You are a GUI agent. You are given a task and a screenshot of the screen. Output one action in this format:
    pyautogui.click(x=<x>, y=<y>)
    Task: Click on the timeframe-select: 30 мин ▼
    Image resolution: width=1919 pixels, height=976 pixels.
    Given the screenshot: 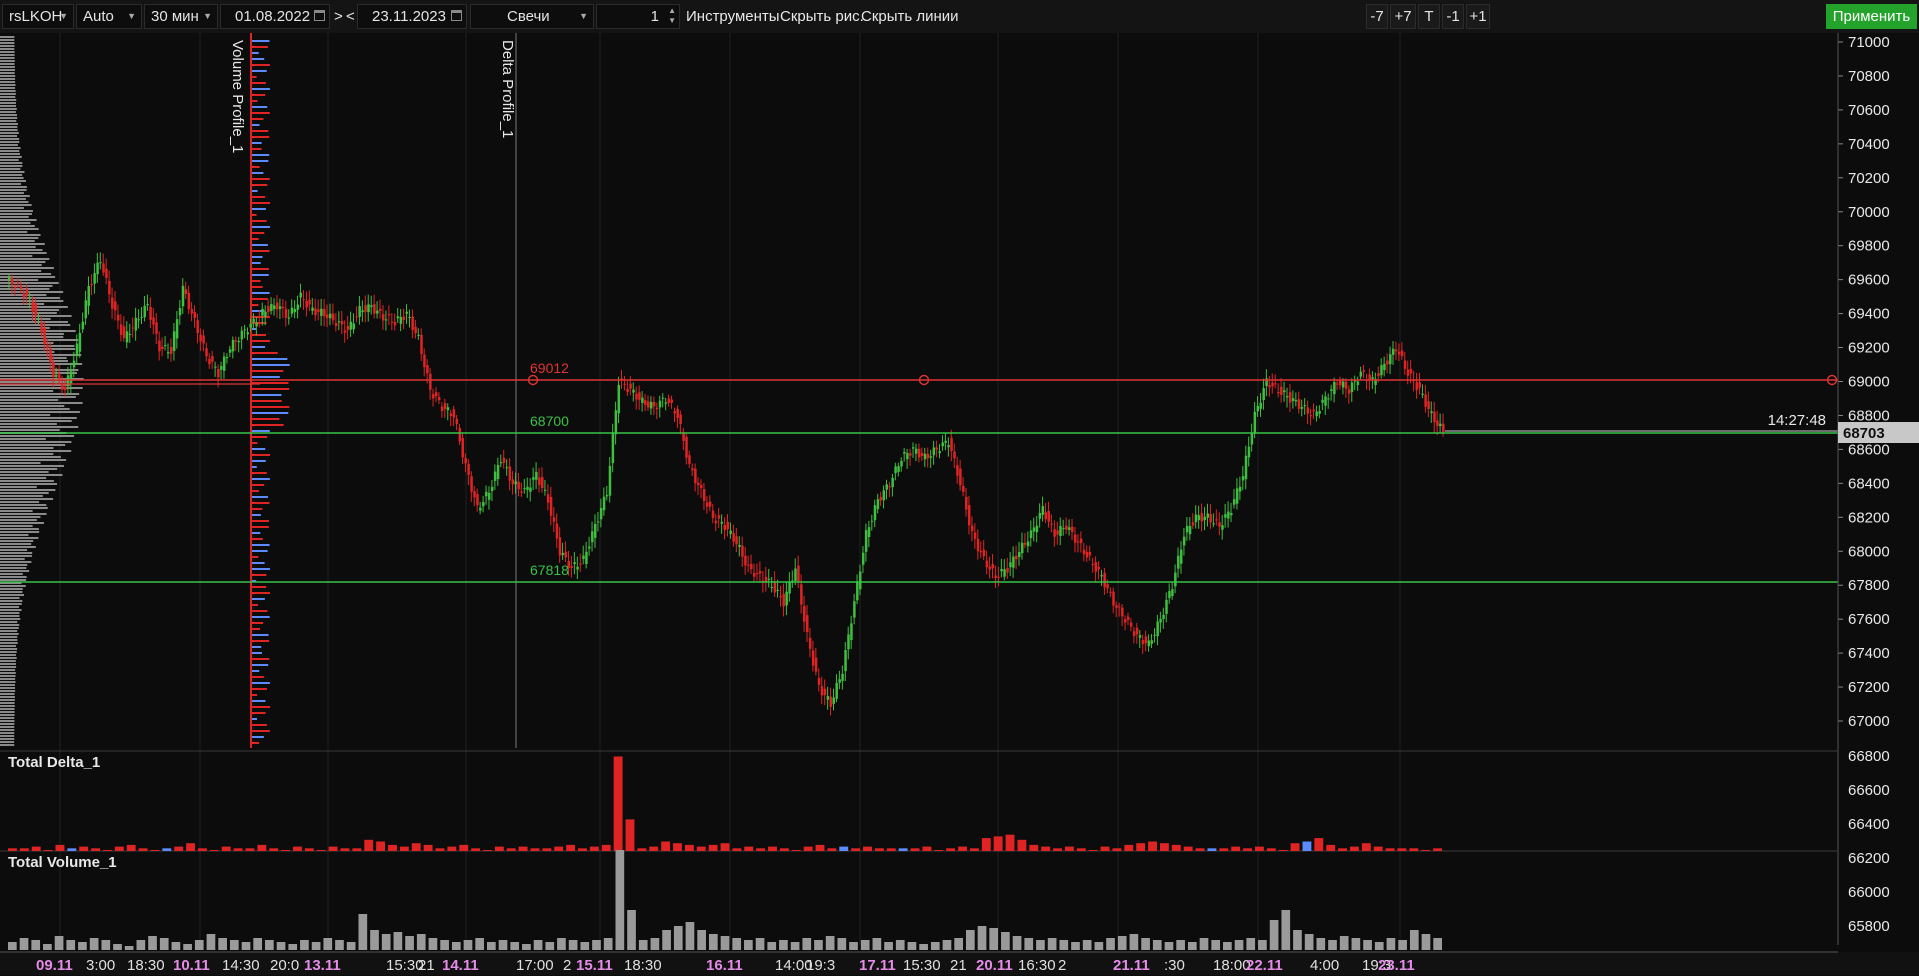 What is the action you would take?
    pyautogui.click(x=181, y=16)
    